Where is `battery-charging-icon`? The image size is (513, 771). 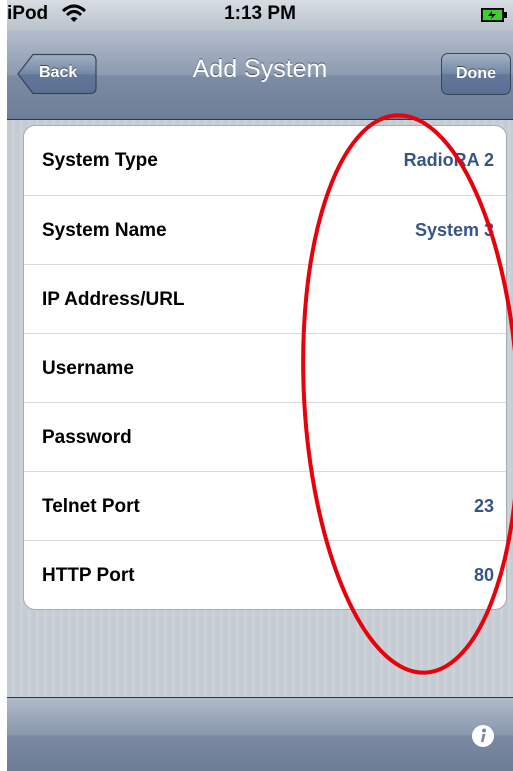 battery-charging-icon is located at coordinates (494, 15).